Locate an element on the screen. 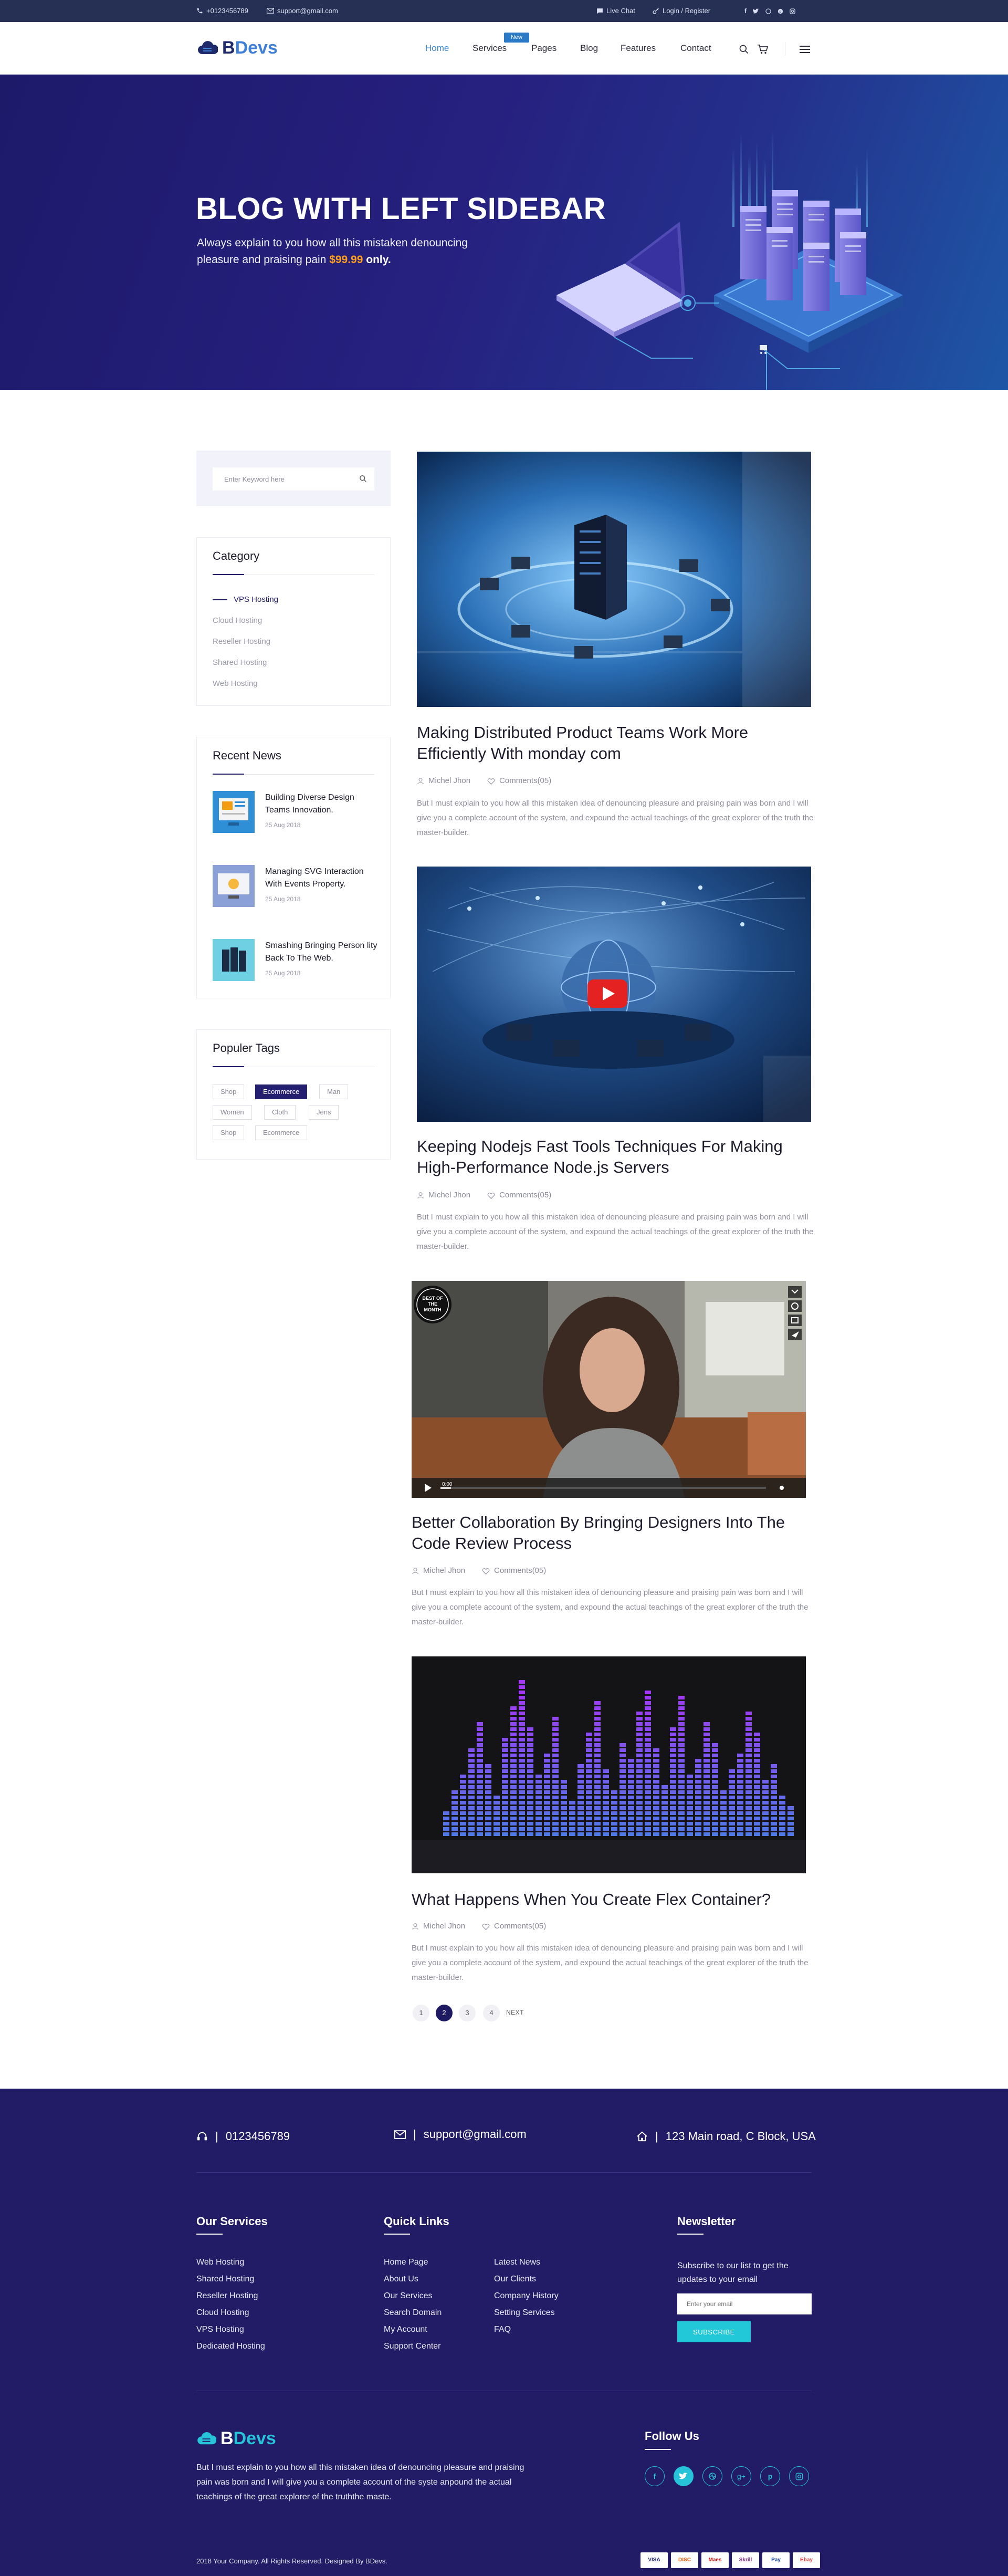 The image size is (1008, 2576). login-register-link: Login / Register is located at coordinates (681, 11).